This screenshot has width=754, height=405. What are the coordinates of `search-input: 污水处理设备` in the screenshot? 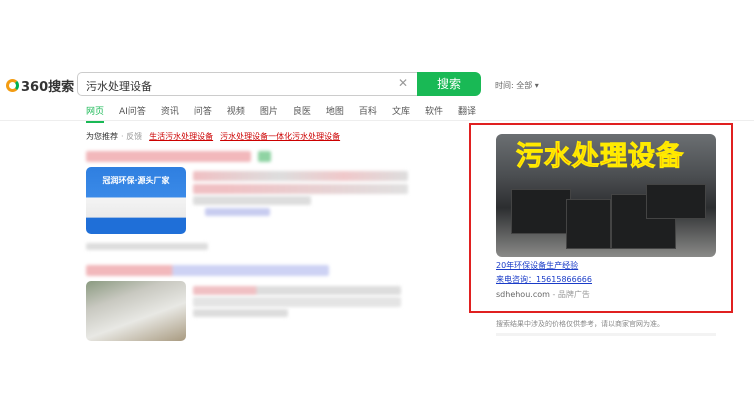 It's located at (247, 84).